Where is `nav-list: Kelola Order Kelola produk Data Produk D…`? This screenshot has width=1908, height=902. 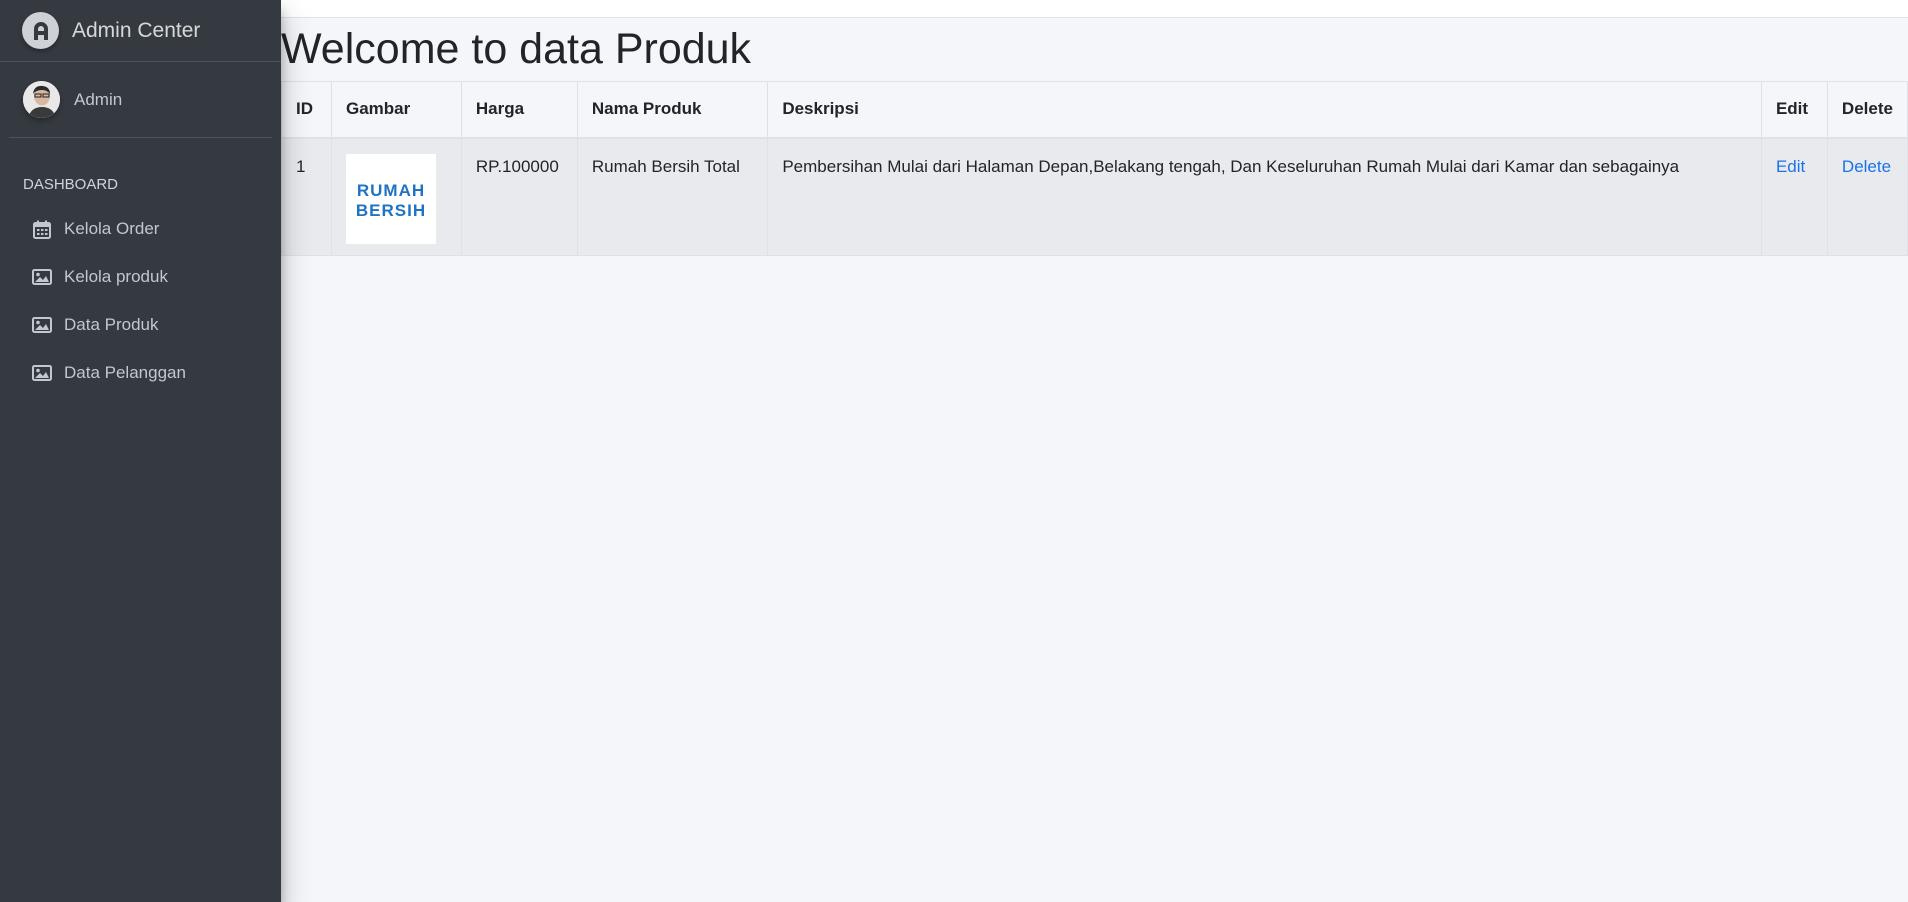 nav-list: Kelola Order Kelola produk Data Produk D… is located at coordinates (140, 301).